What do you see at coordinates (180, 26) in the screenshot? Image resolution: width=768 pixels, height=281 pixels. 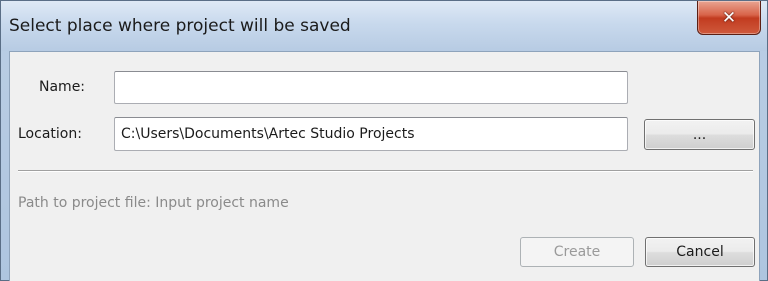 I see `window-title: Select place where project will be saved` at bounding box center [180, 26].